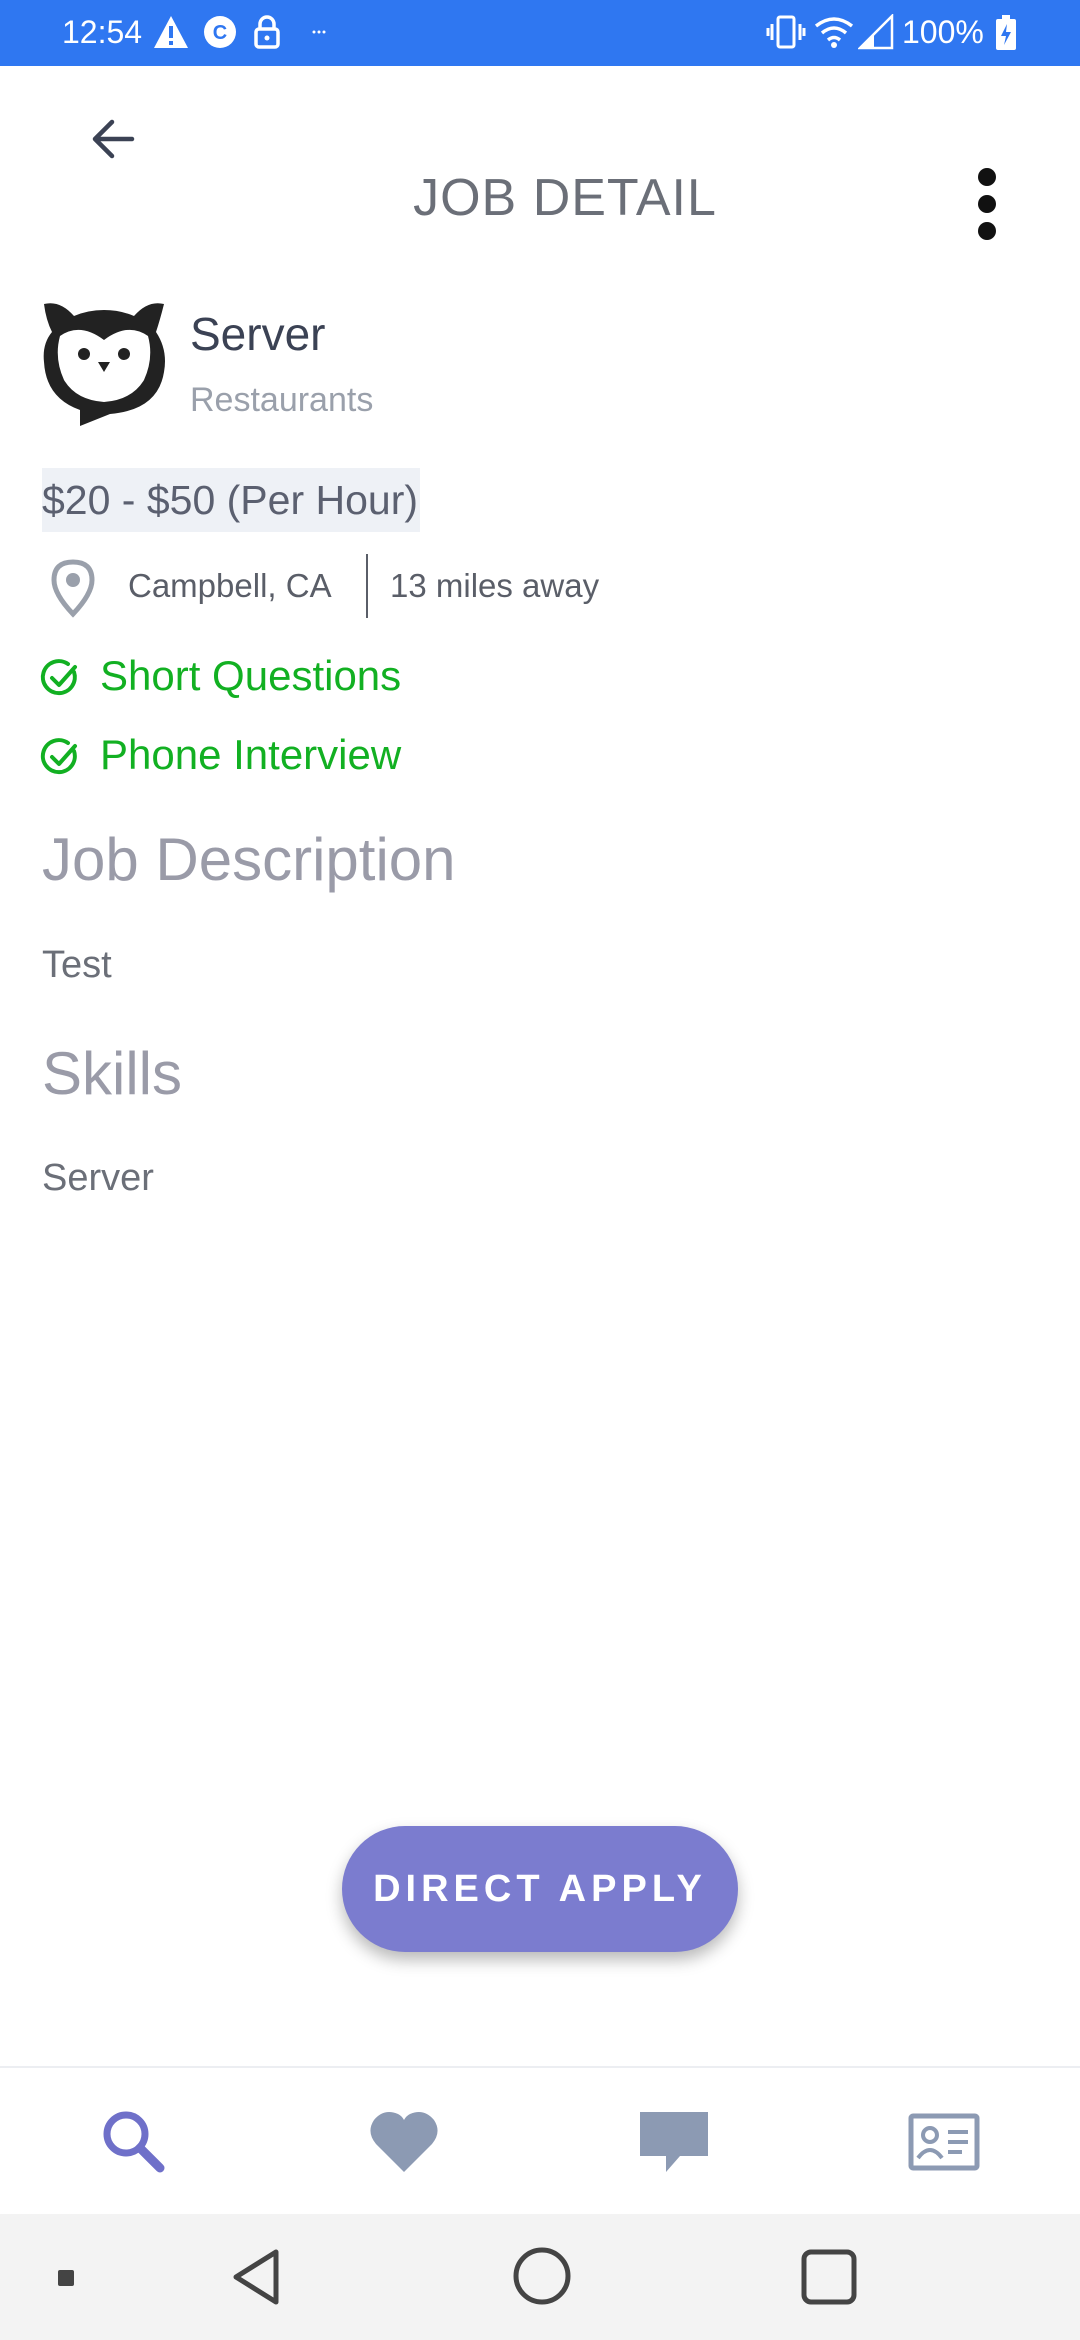 This screenshot has width=1080, height=2340. What do you see at coordinates (171, 32) in the screenshot?
I see `warning-icon` at bounding box center [171, 32].